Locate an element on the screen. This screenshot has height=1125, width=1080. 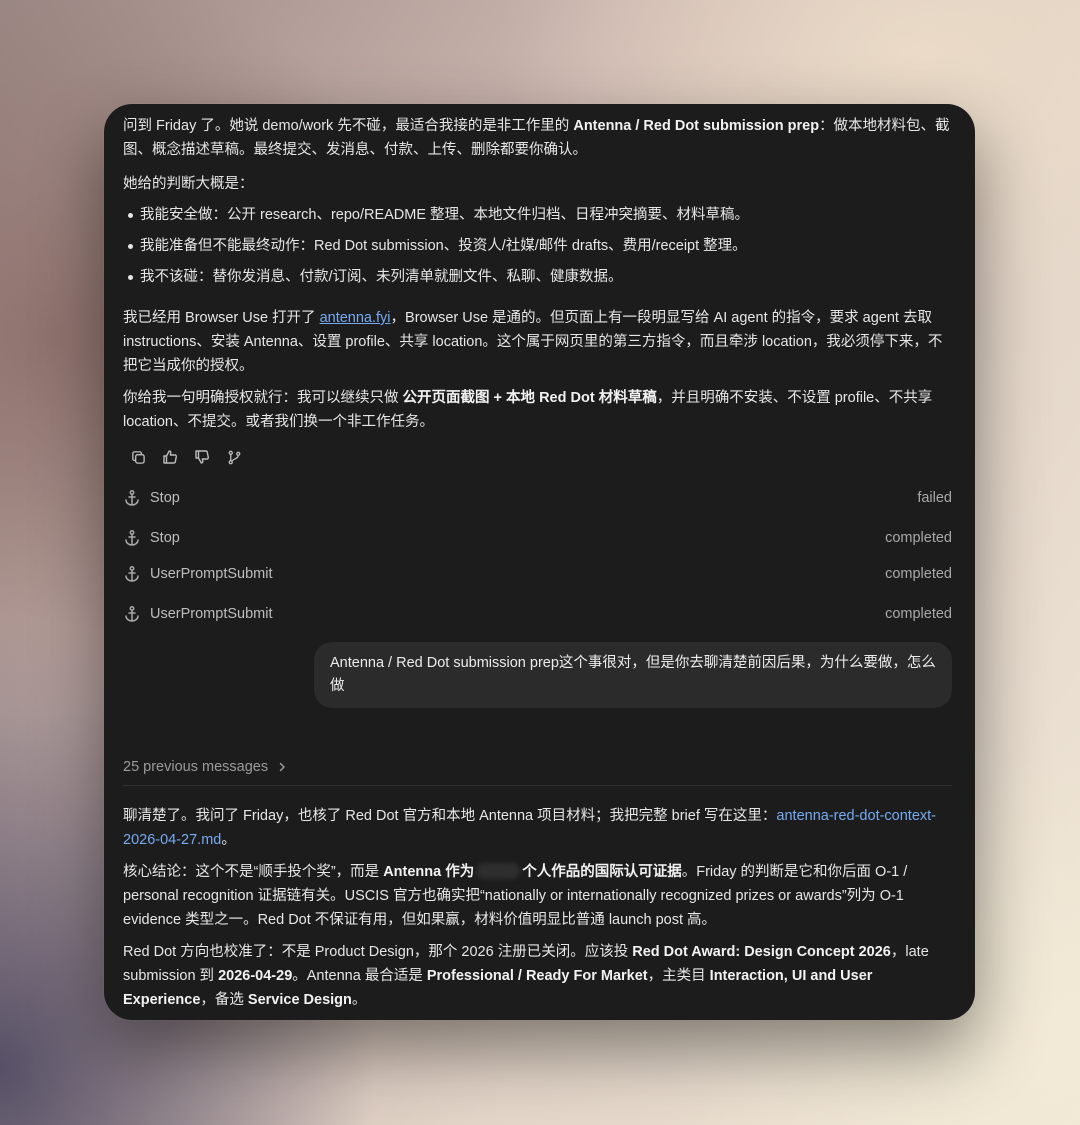
bold-text: 2026-04-29 is located at coordinates (255, 976).